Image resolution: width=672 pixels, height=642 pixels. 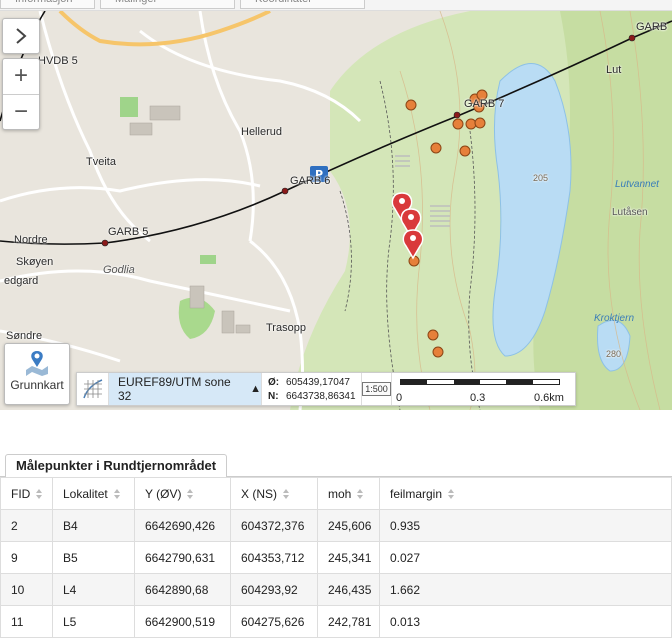 I want to click on cell-fid: 10, so click(x=26, y=589).